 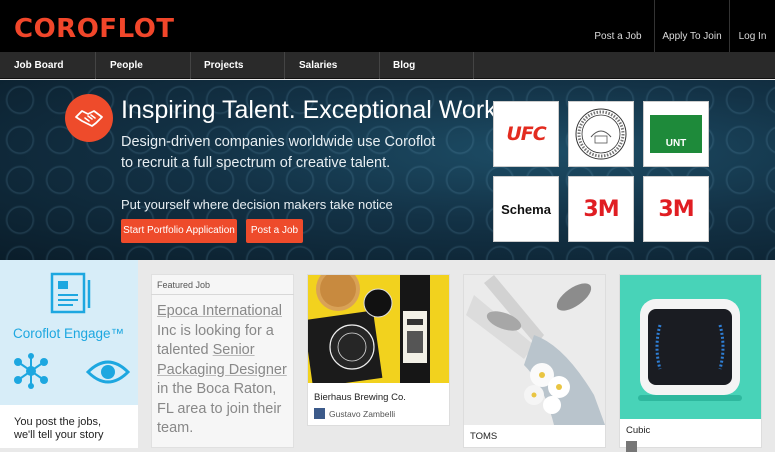 I want to click on coroflot-logo: COROFLOT, so click(x=94, y=29).